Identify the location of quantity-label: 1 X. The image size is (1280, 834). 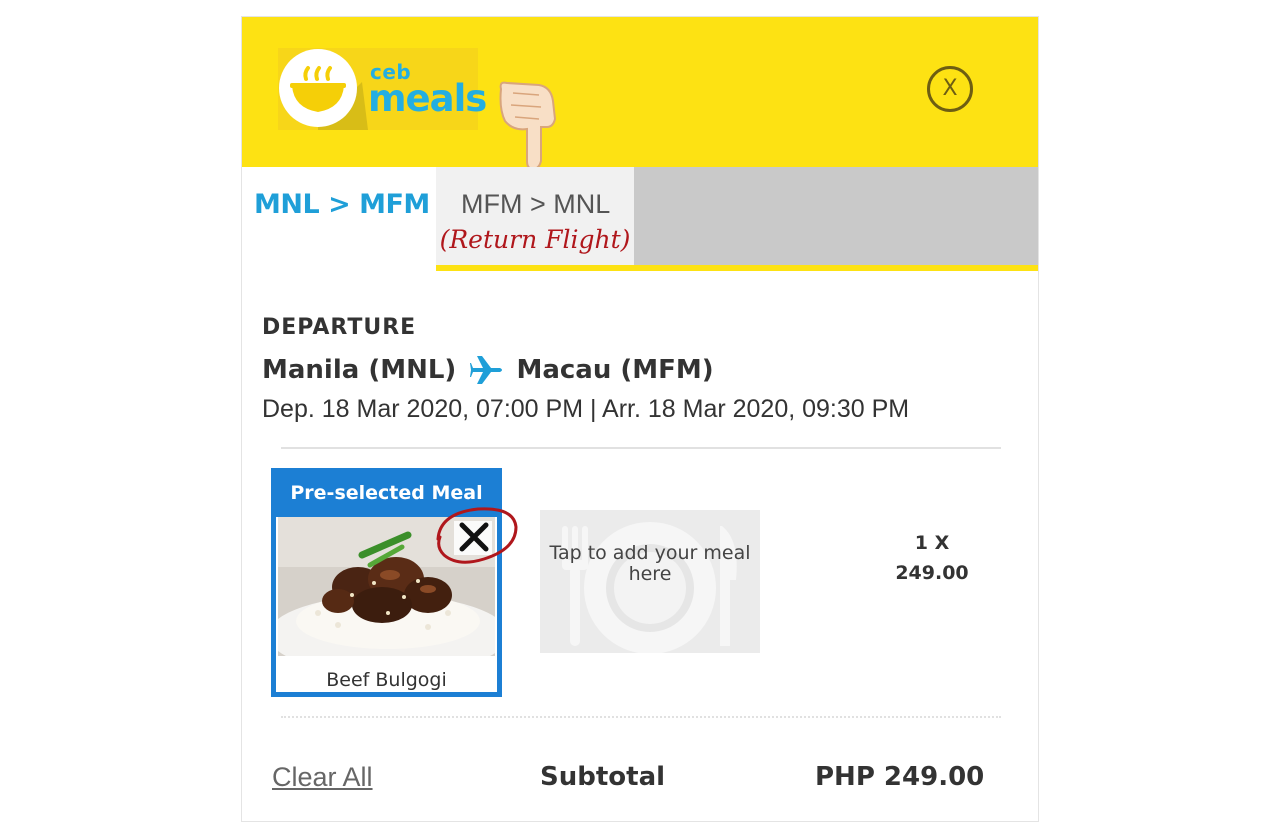
(932, 543).